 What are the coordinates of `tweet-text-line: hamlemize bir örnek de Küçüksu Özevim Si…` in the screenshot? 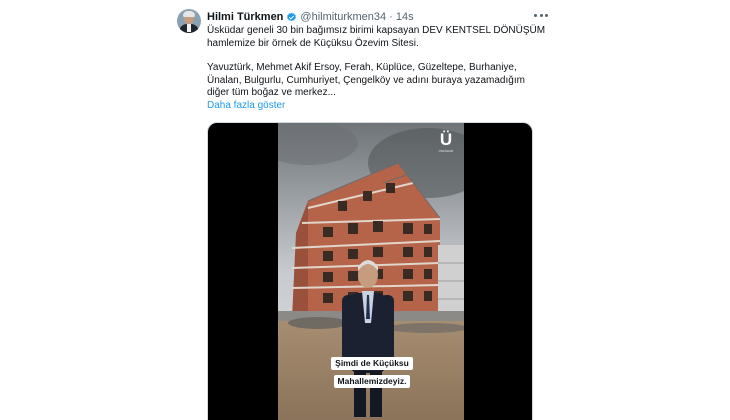 It's located at (313, 43).